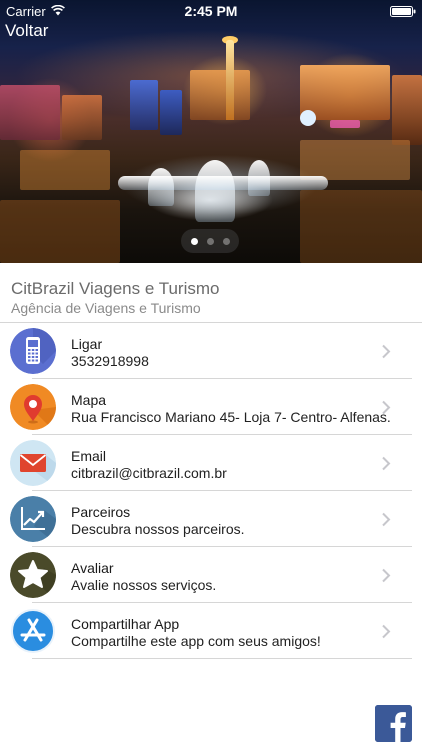 The height and width of the screenshot is (750, 422). What do you see at coordinates (26, 31) in the screenshot?
I see `back-button: Voltar` at bounding box center [26, 31].